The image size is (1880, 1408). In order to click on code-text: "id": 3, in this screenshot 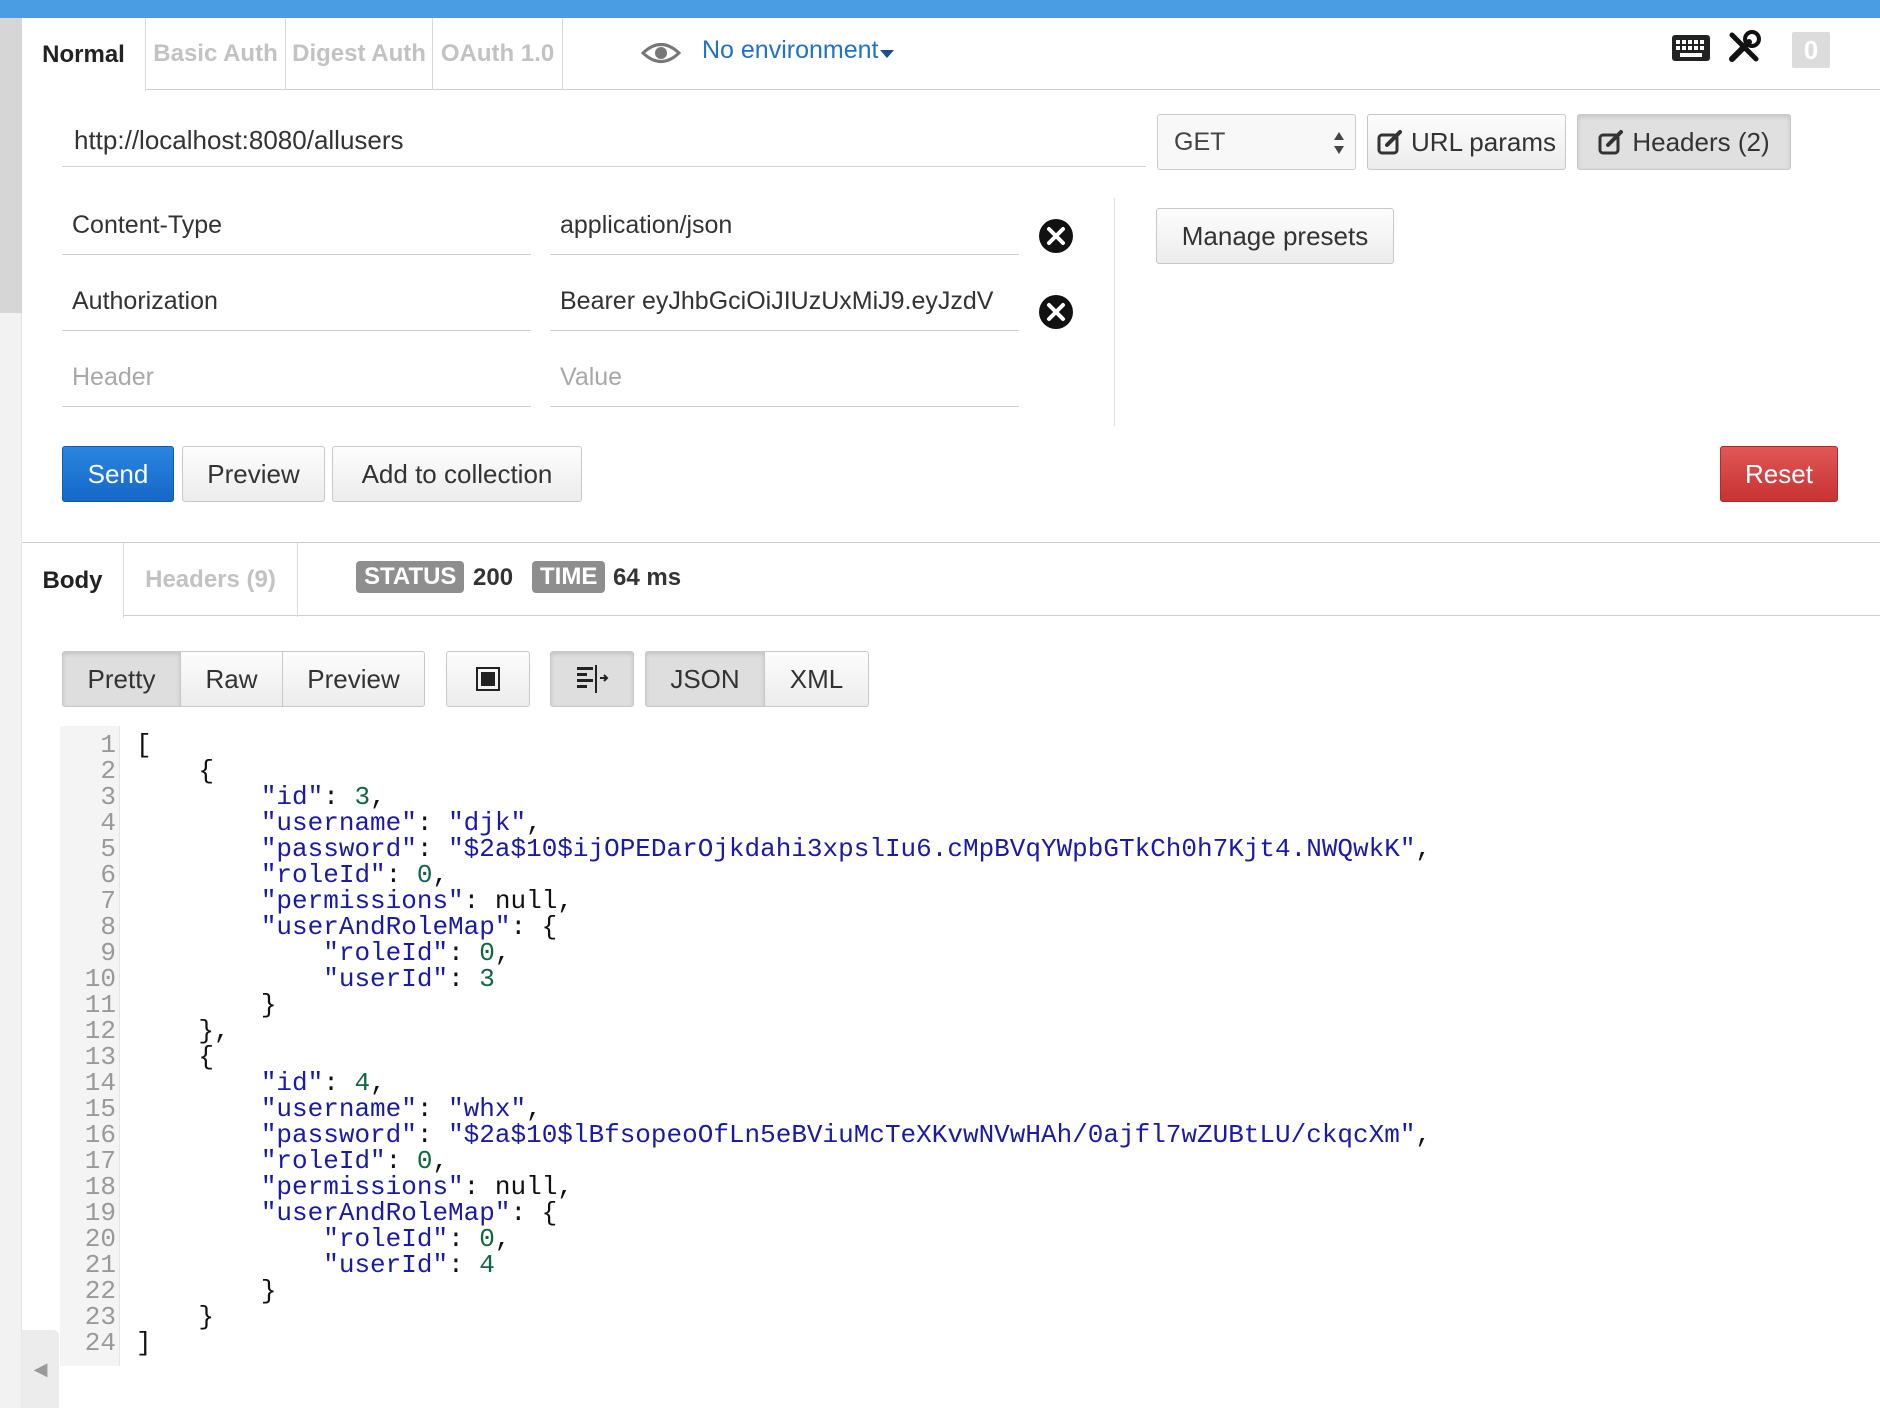, I will do `click(323, 797)`.